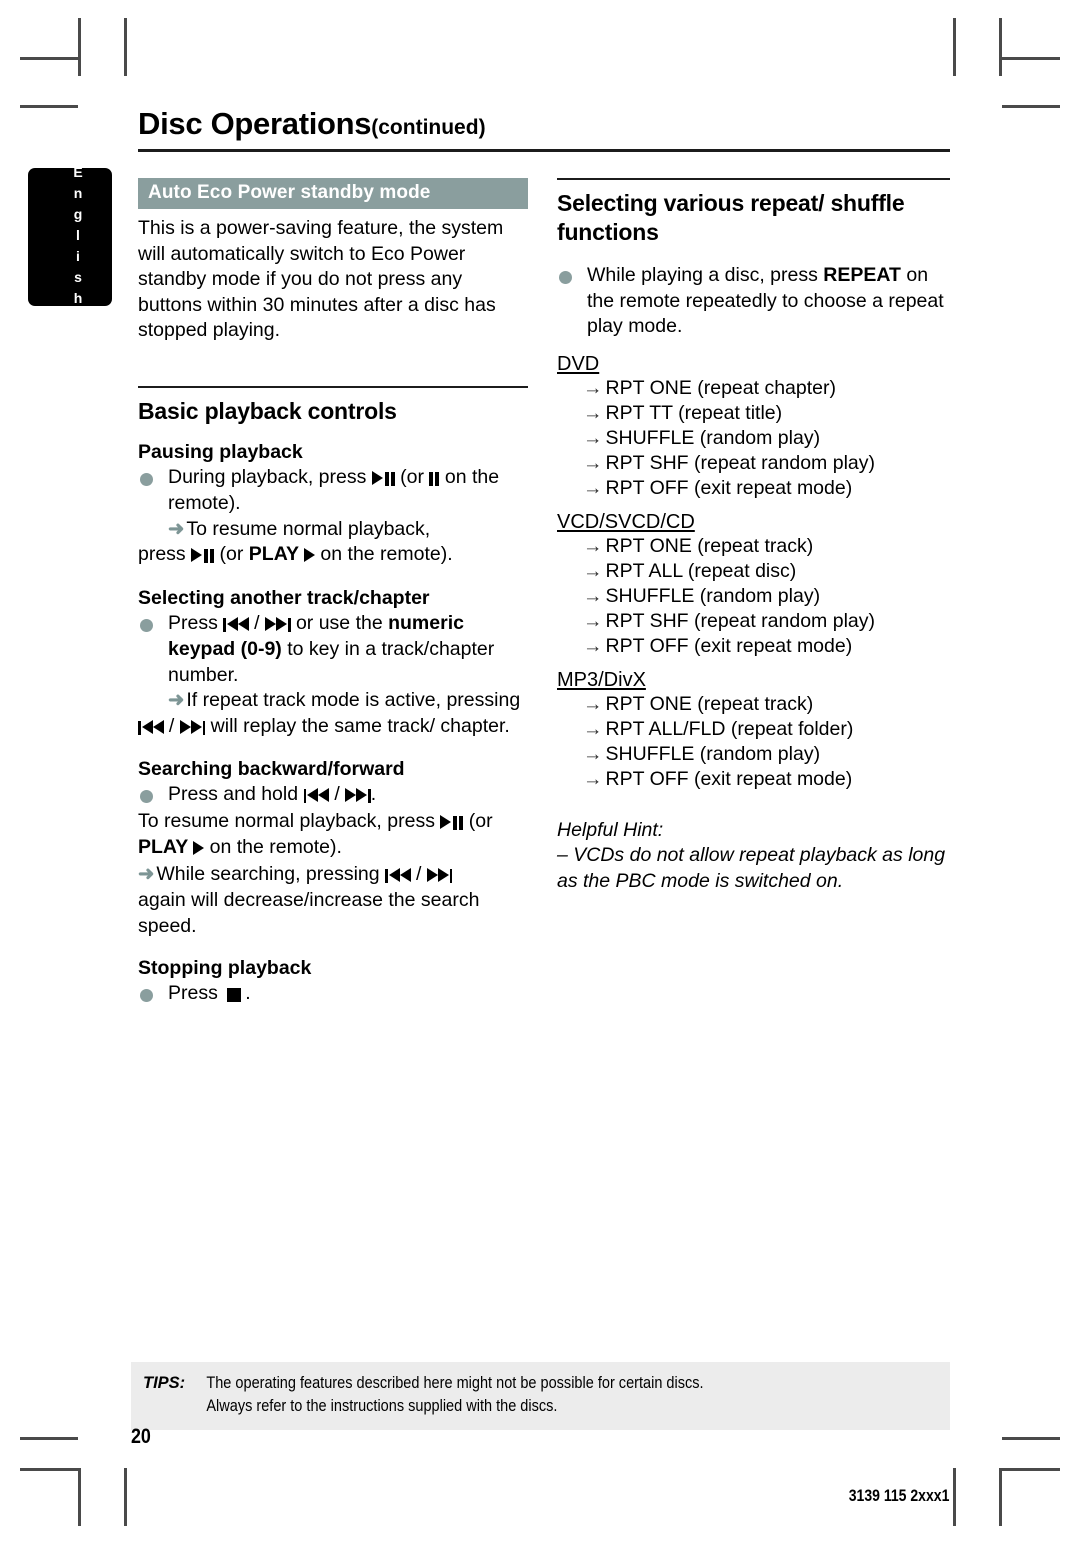 The image size is (1080, 1544). What do you see at coordinates (701, 570) in the screenshot?
I see `mode-text: RPT ALL (repeat disc)` at bounding box center [701, 570].